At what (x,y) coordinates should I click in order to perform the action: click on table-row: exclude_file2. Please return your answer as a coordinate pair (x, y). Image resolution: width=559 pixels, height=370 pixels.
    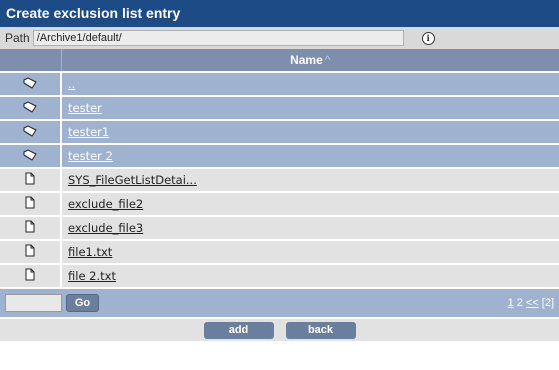
    Looking at the image, I should click on (279, 203).